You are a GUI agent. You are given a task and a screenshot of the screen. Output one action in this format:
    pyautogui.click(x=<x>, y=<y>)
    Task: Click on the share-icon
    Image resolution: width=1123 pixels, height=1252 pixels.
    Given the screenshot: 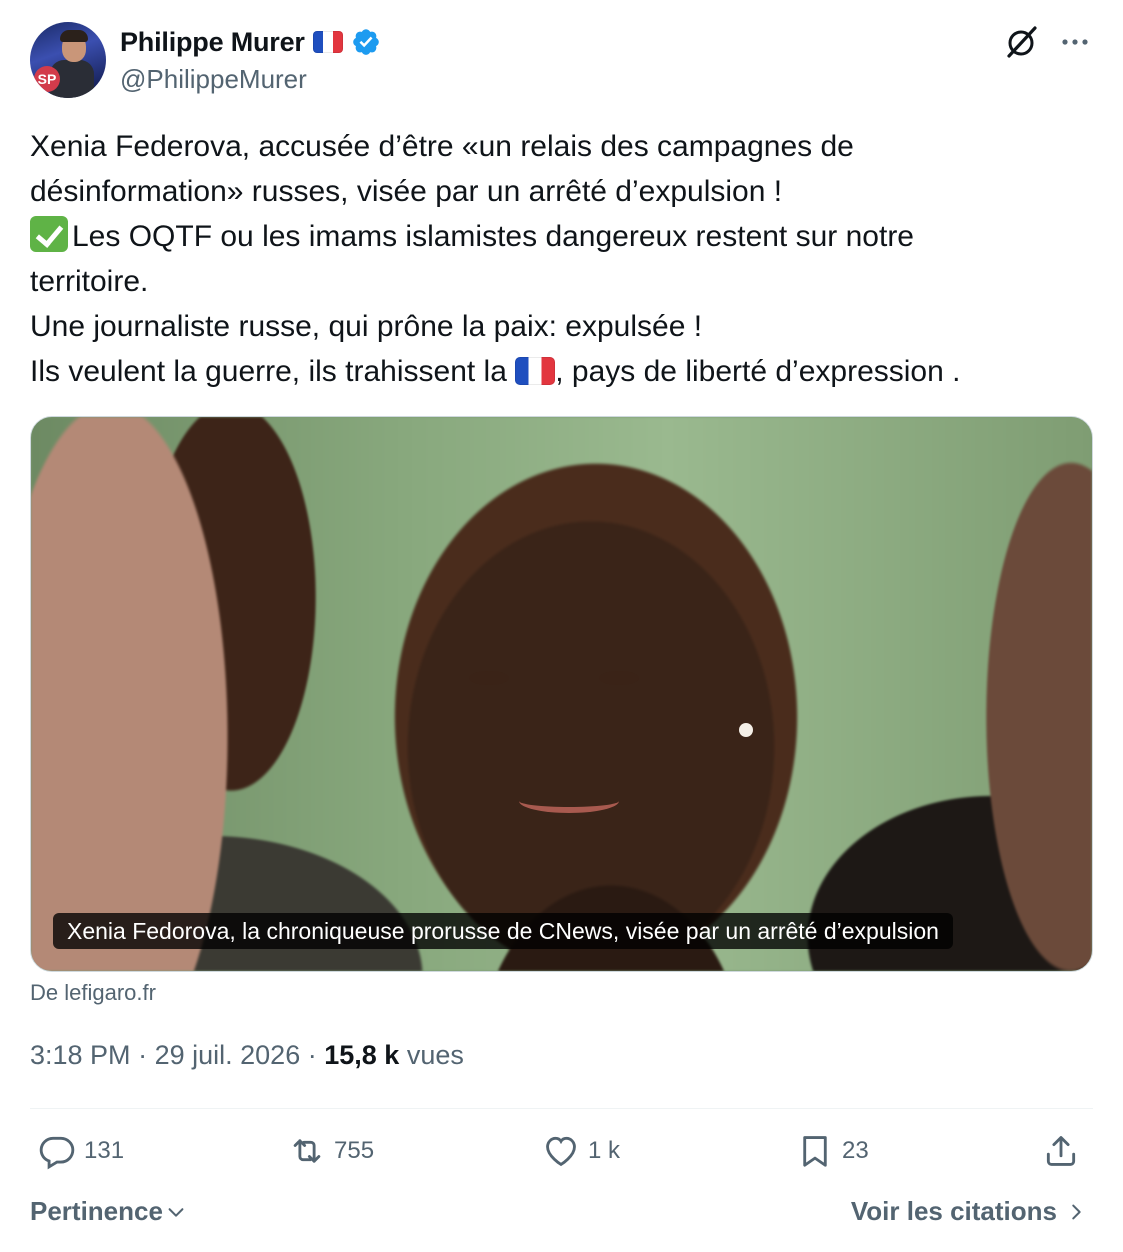 What is the action you would take?
    pyautogui.click(x=1061, y=1151)
    